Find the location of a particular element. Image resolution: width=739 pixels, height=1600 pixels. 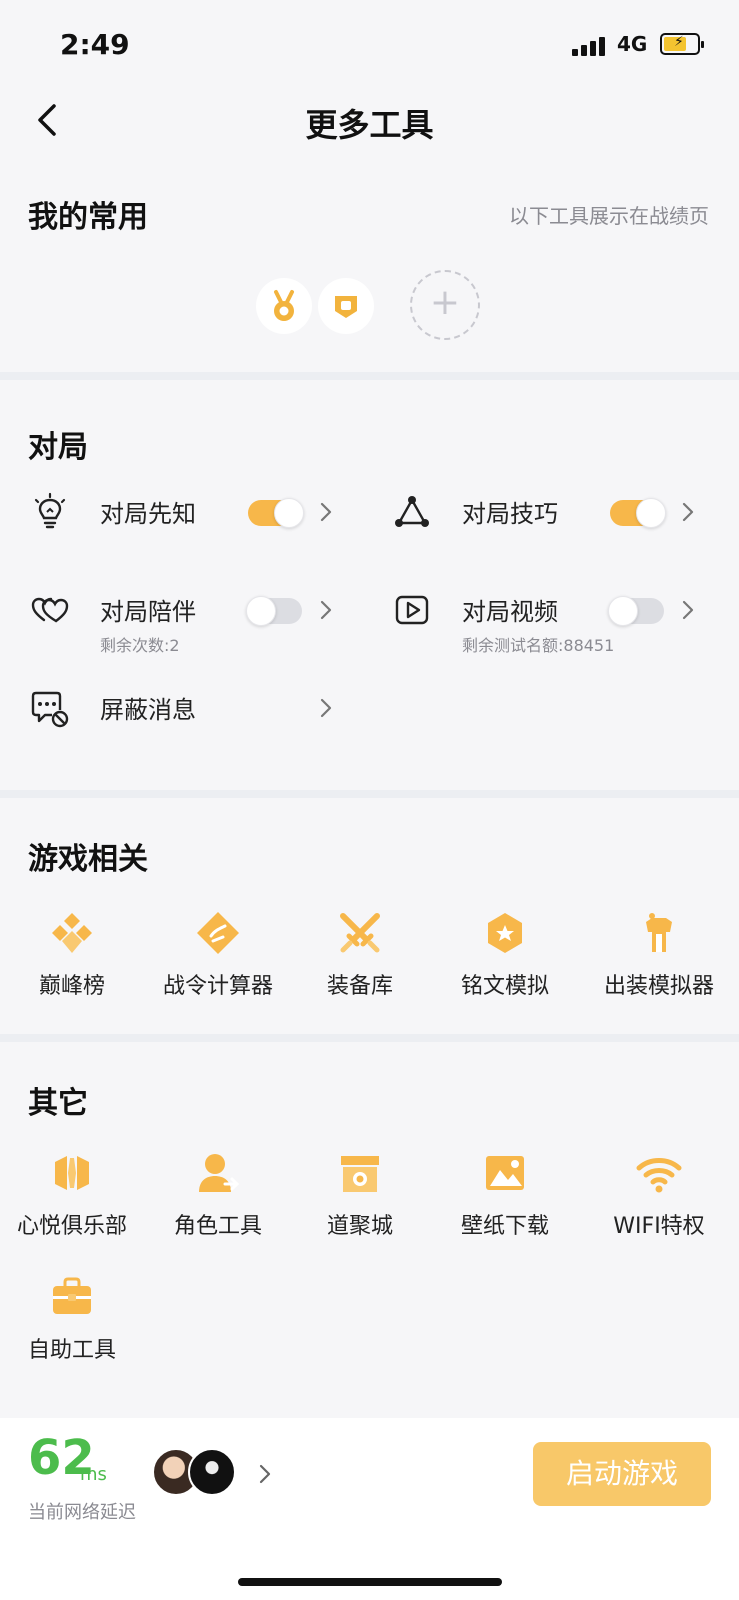

tips-toggle is located at coordinates (638, 513).